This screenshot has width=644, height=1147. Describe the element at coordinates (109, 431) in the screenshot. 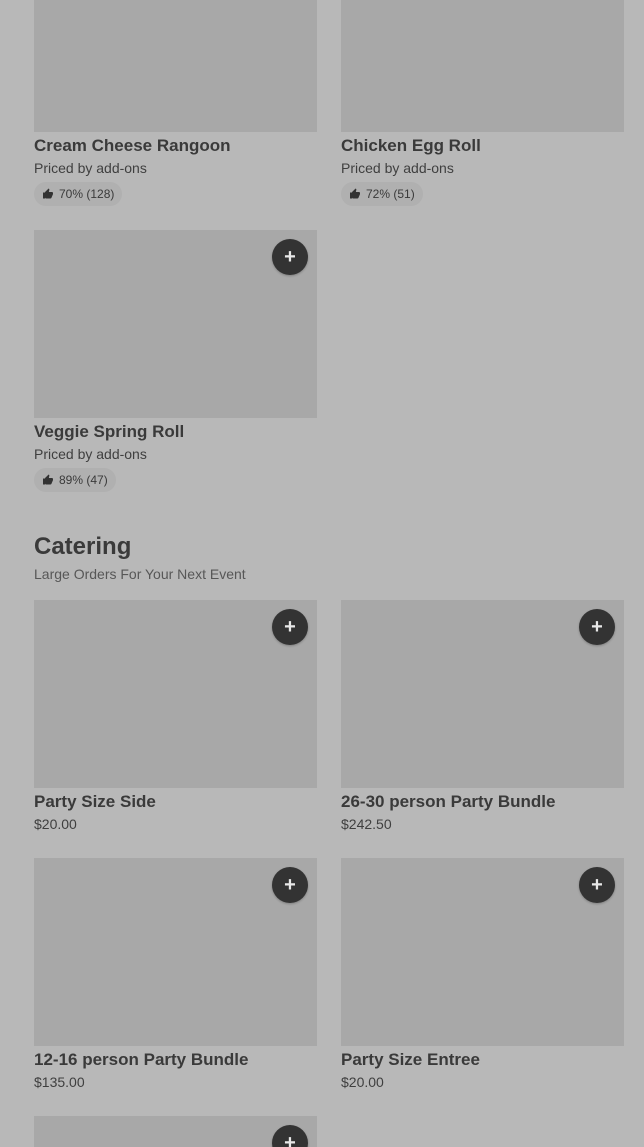

I see `item-title: Veggie Spring Roll` at that location.